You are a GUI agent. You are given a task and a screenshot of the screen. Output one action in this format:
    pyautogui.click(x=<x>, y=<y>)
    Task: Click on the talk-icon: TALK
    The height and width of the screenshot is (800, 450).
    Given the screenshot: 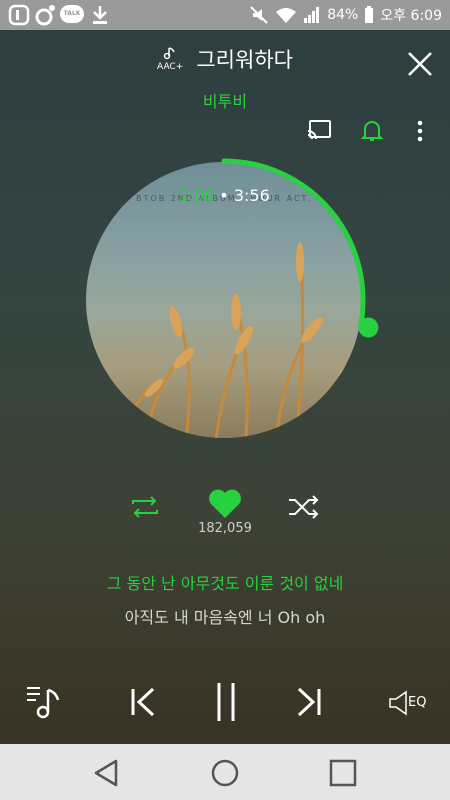 What is the action you would take?
    pyautogui.click(x=72, y=14)
    